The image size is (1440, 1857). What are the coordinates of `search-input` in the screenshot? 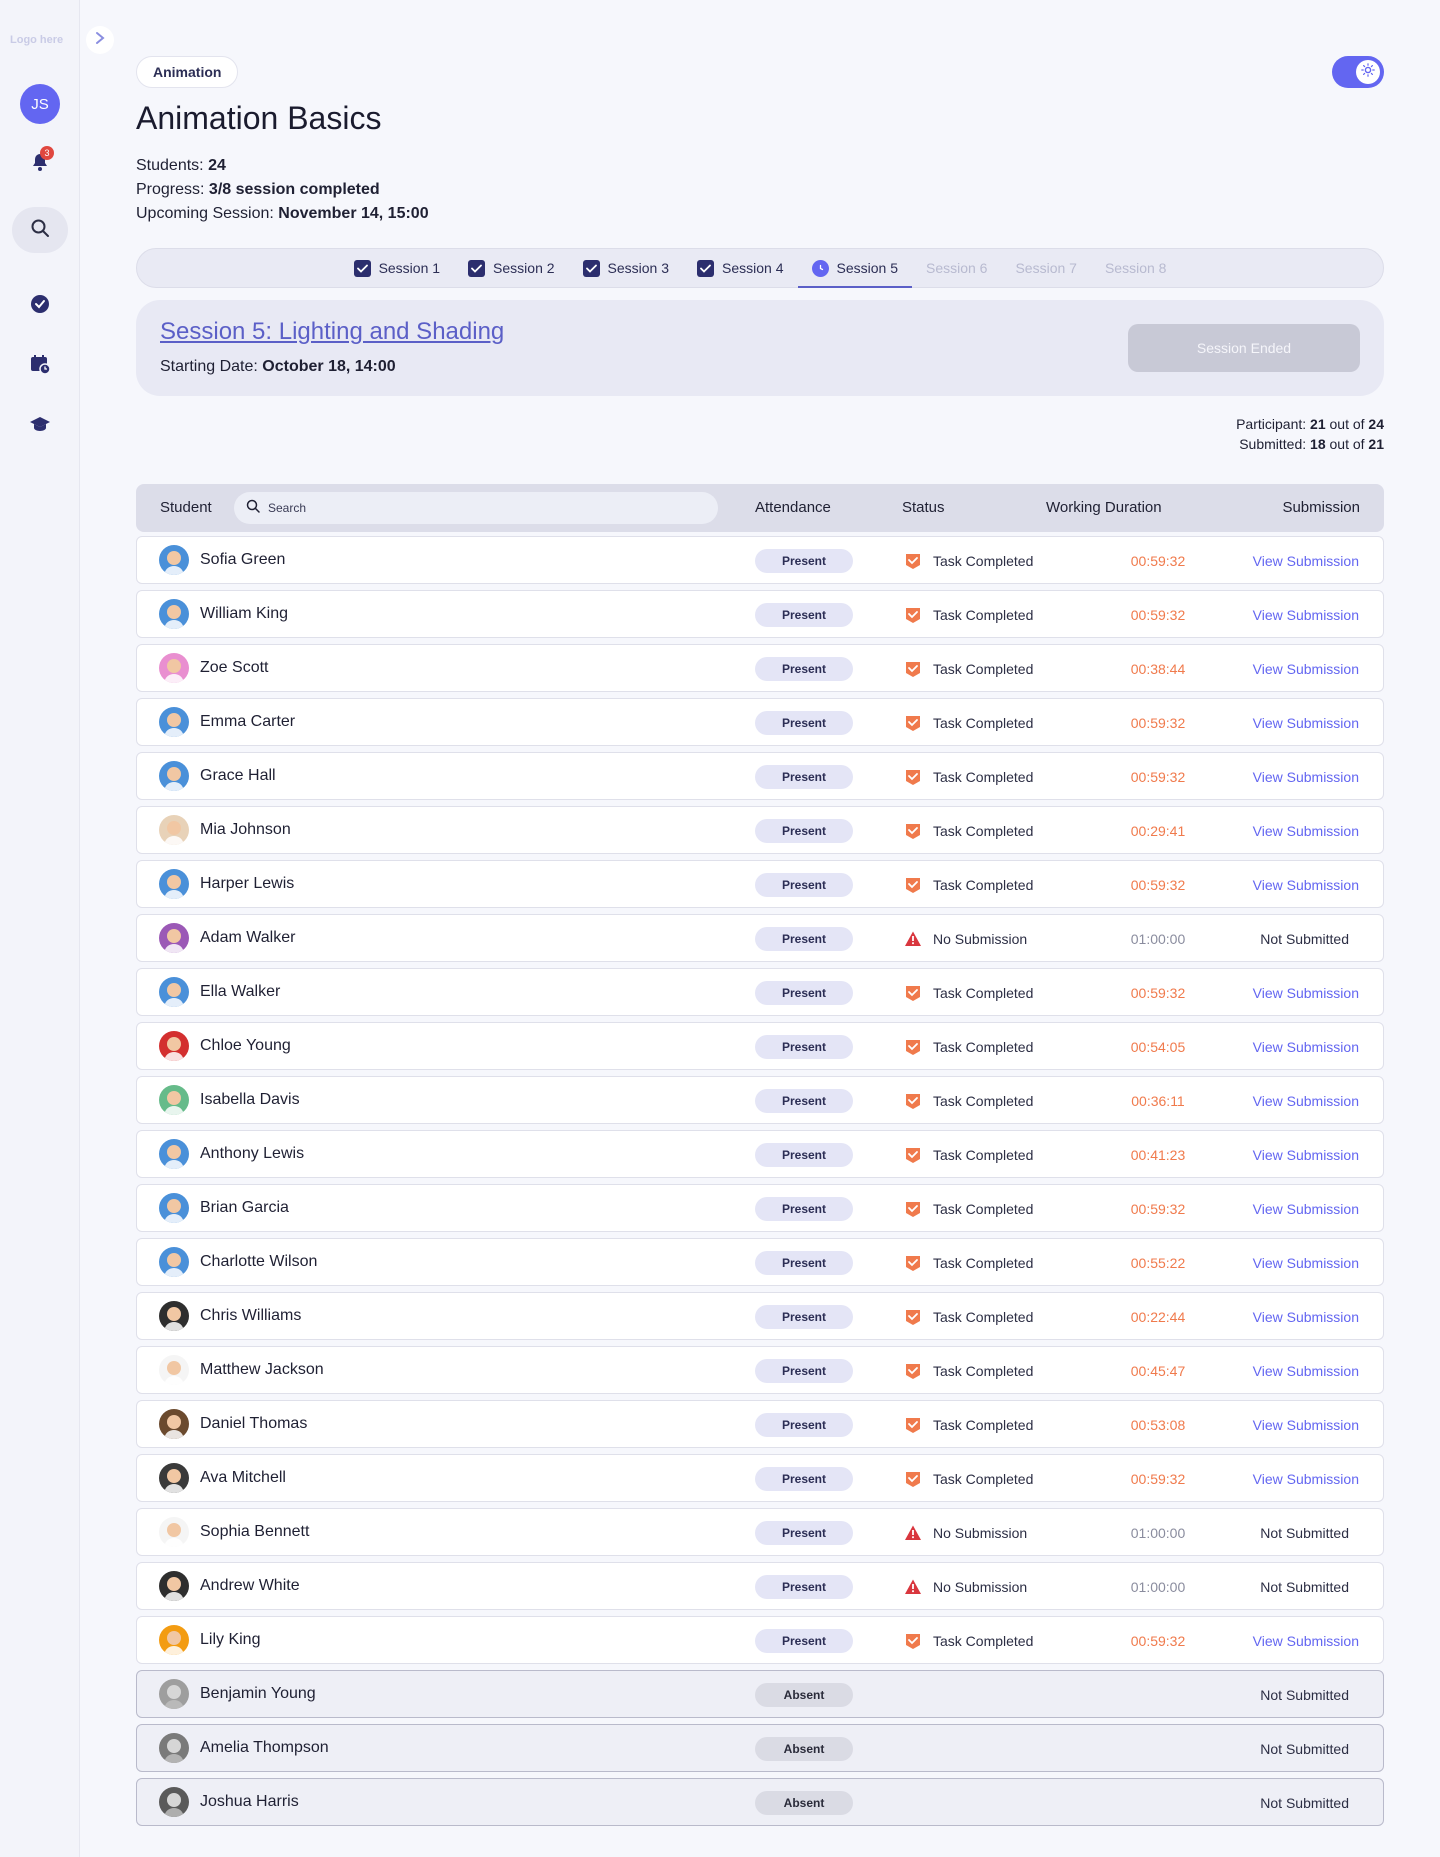 It's located at (478, 508).